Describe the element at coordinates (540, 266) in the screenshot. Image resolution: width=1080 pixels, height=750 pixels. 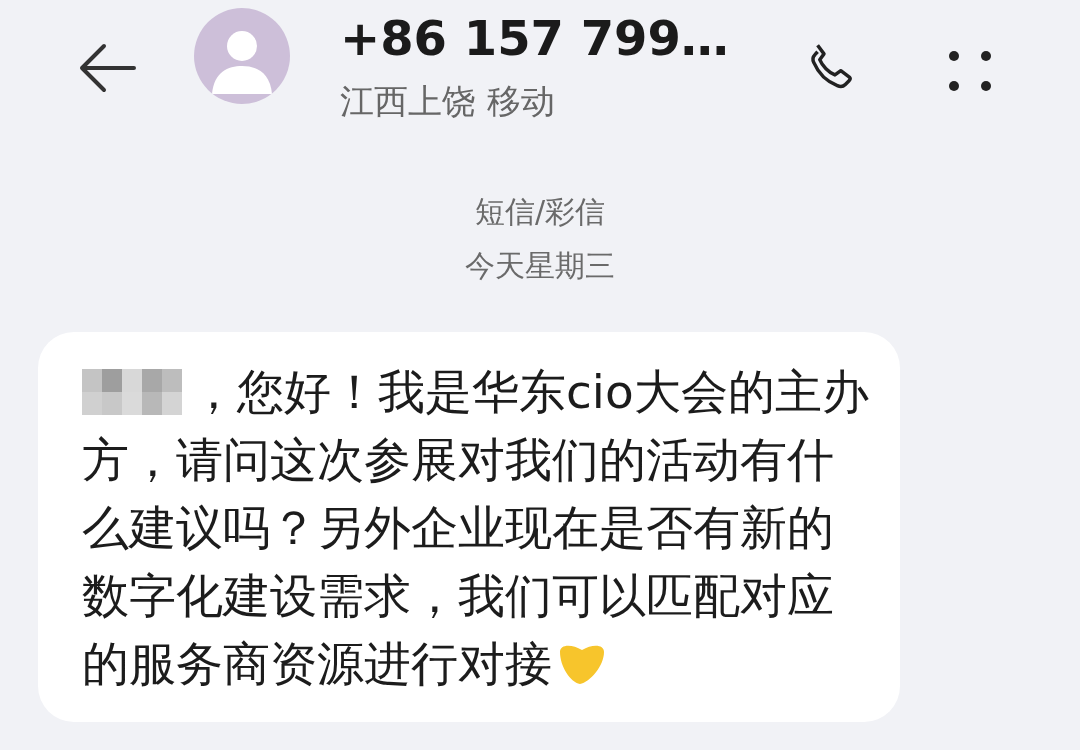
I see `date-label: 今天星期三` at that location.